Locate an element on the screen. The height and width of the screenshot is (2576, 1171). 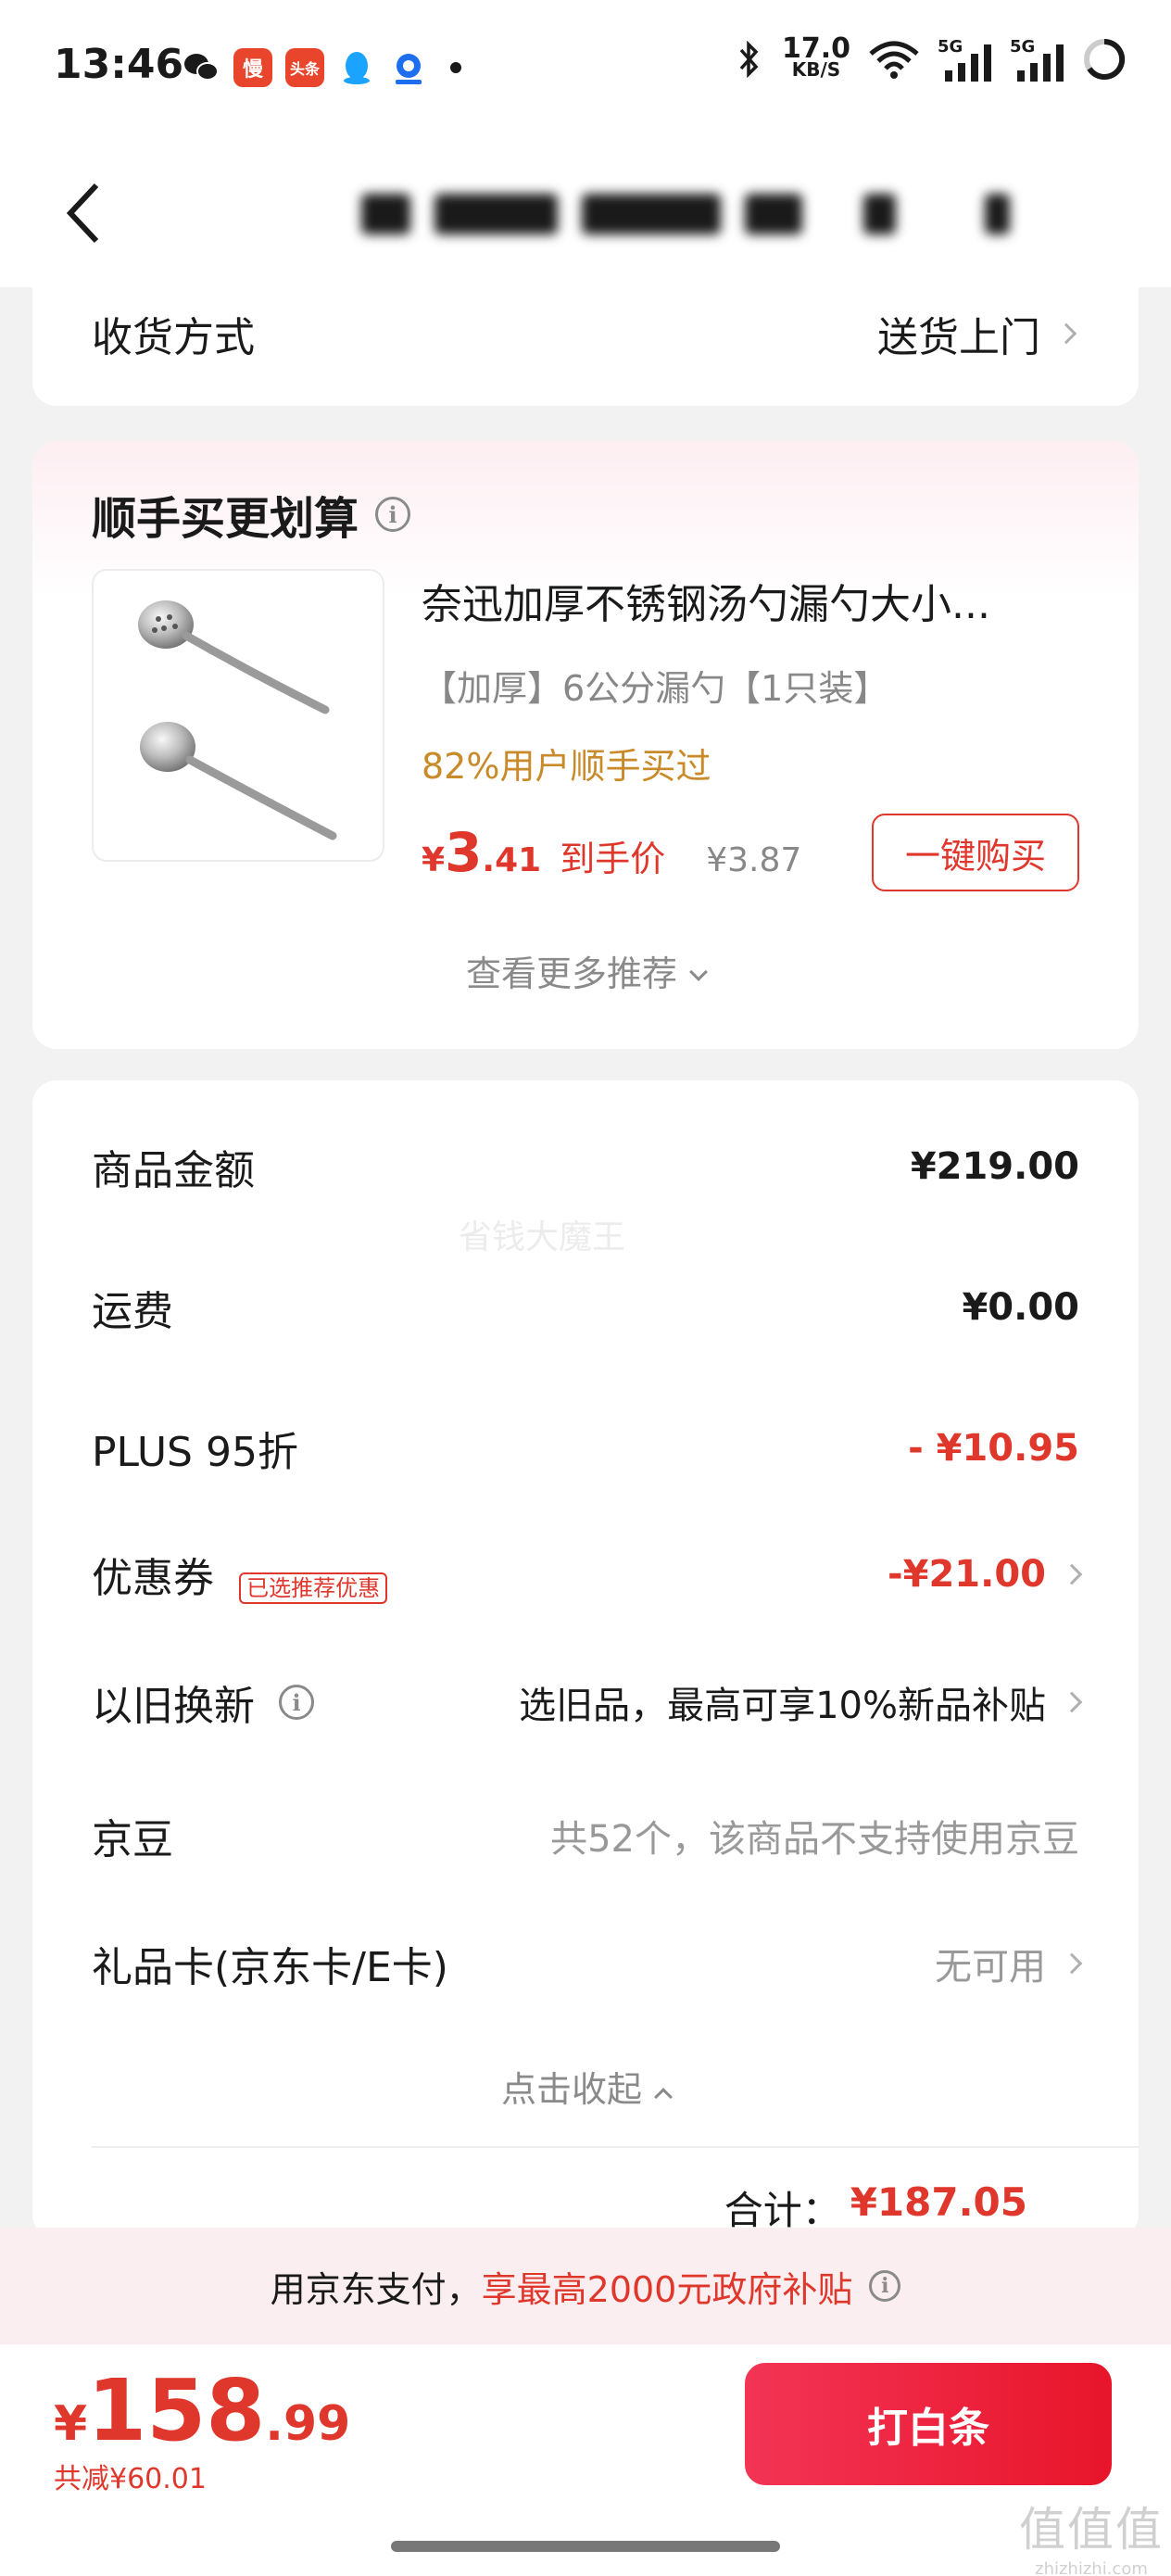
chevron-left-icon is located at coordinates (83, 213).